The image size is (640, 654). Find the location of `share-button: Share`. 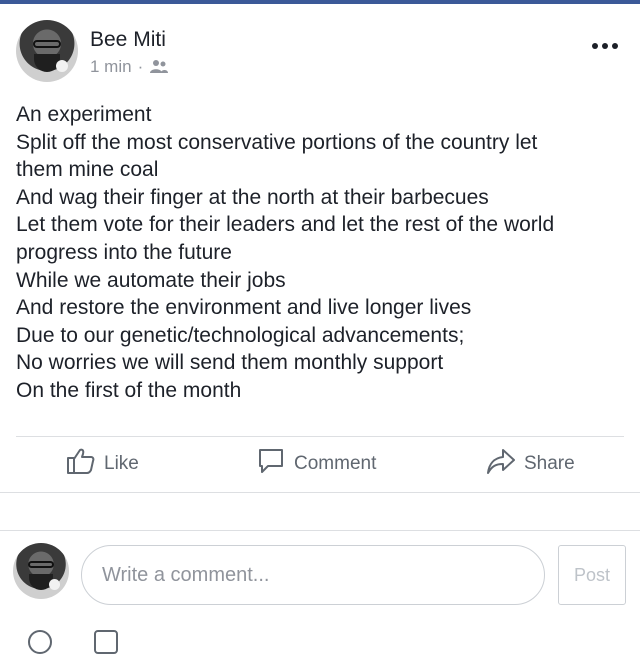

share-button: Share is located at coordinates (530, 464).